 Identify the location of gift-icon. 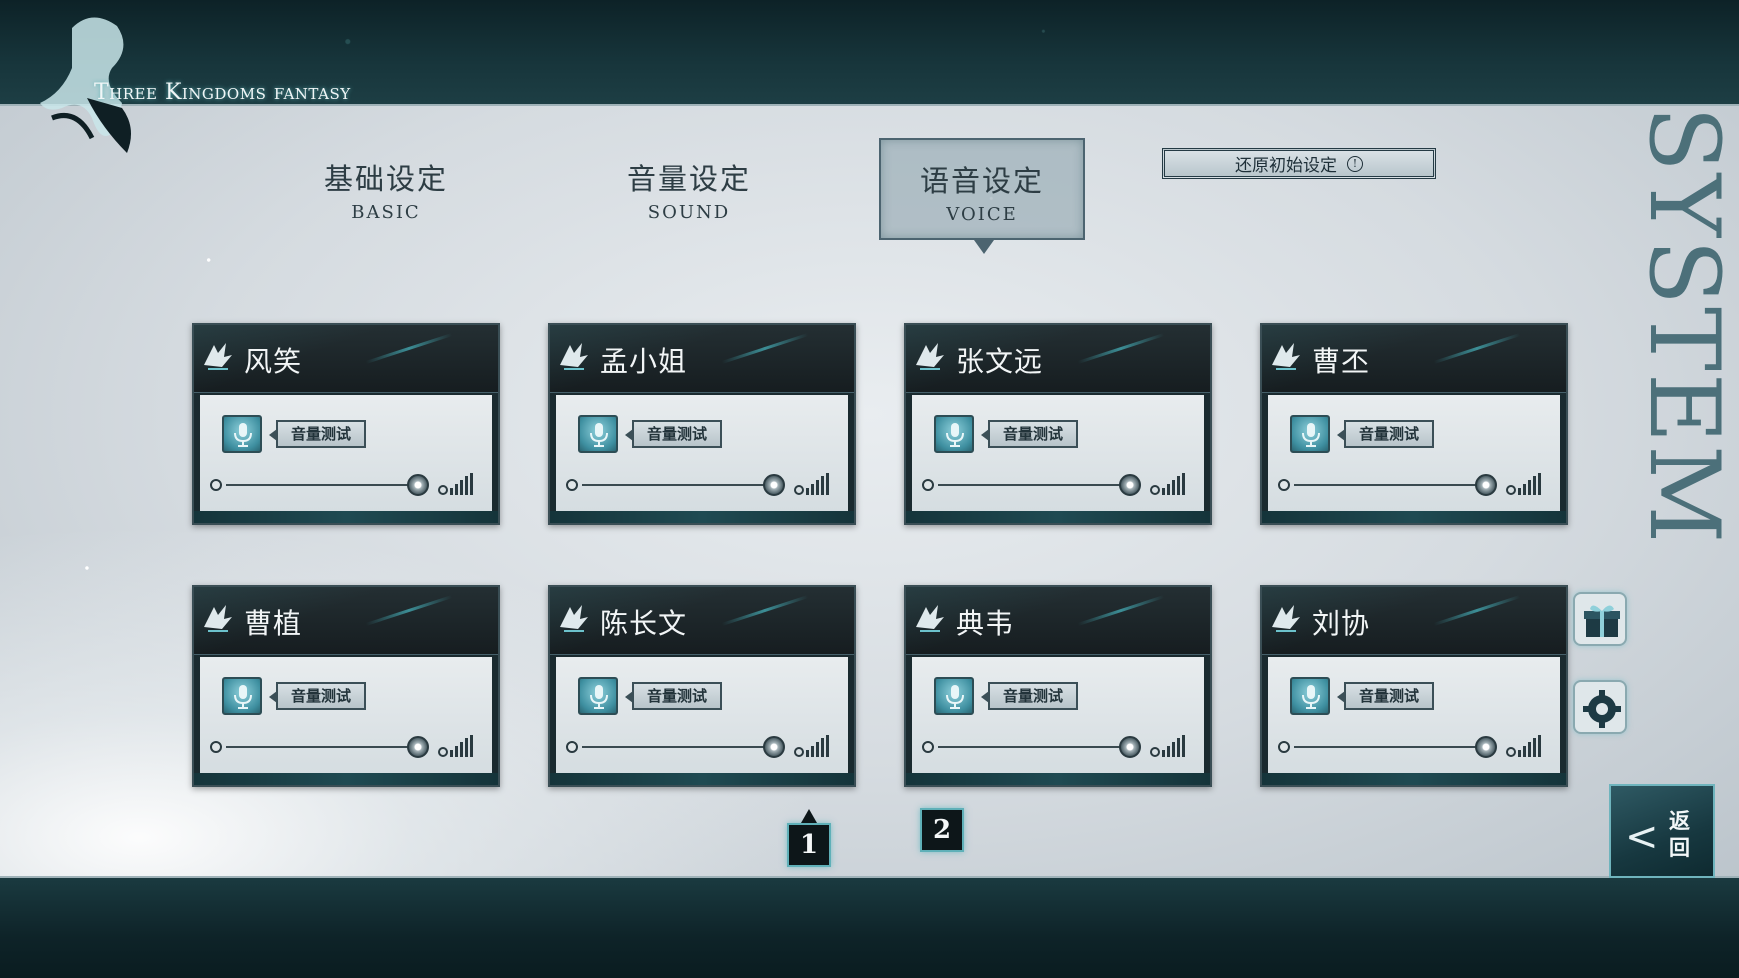
(1602, 621).